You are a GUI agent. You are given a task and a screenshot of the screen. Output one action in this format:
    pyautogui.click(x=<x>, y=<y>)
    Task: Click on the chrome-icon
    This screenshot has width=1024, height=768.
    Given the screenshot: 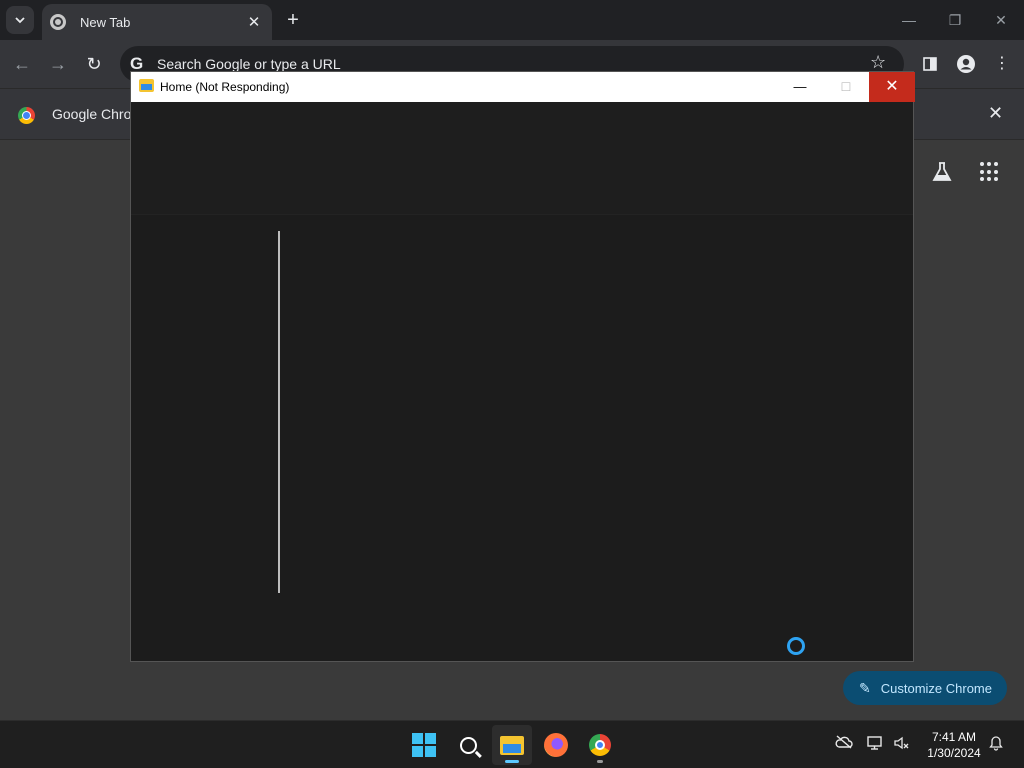 What is the action you would take?
    pyautogui.click(x=600, y=745)
    